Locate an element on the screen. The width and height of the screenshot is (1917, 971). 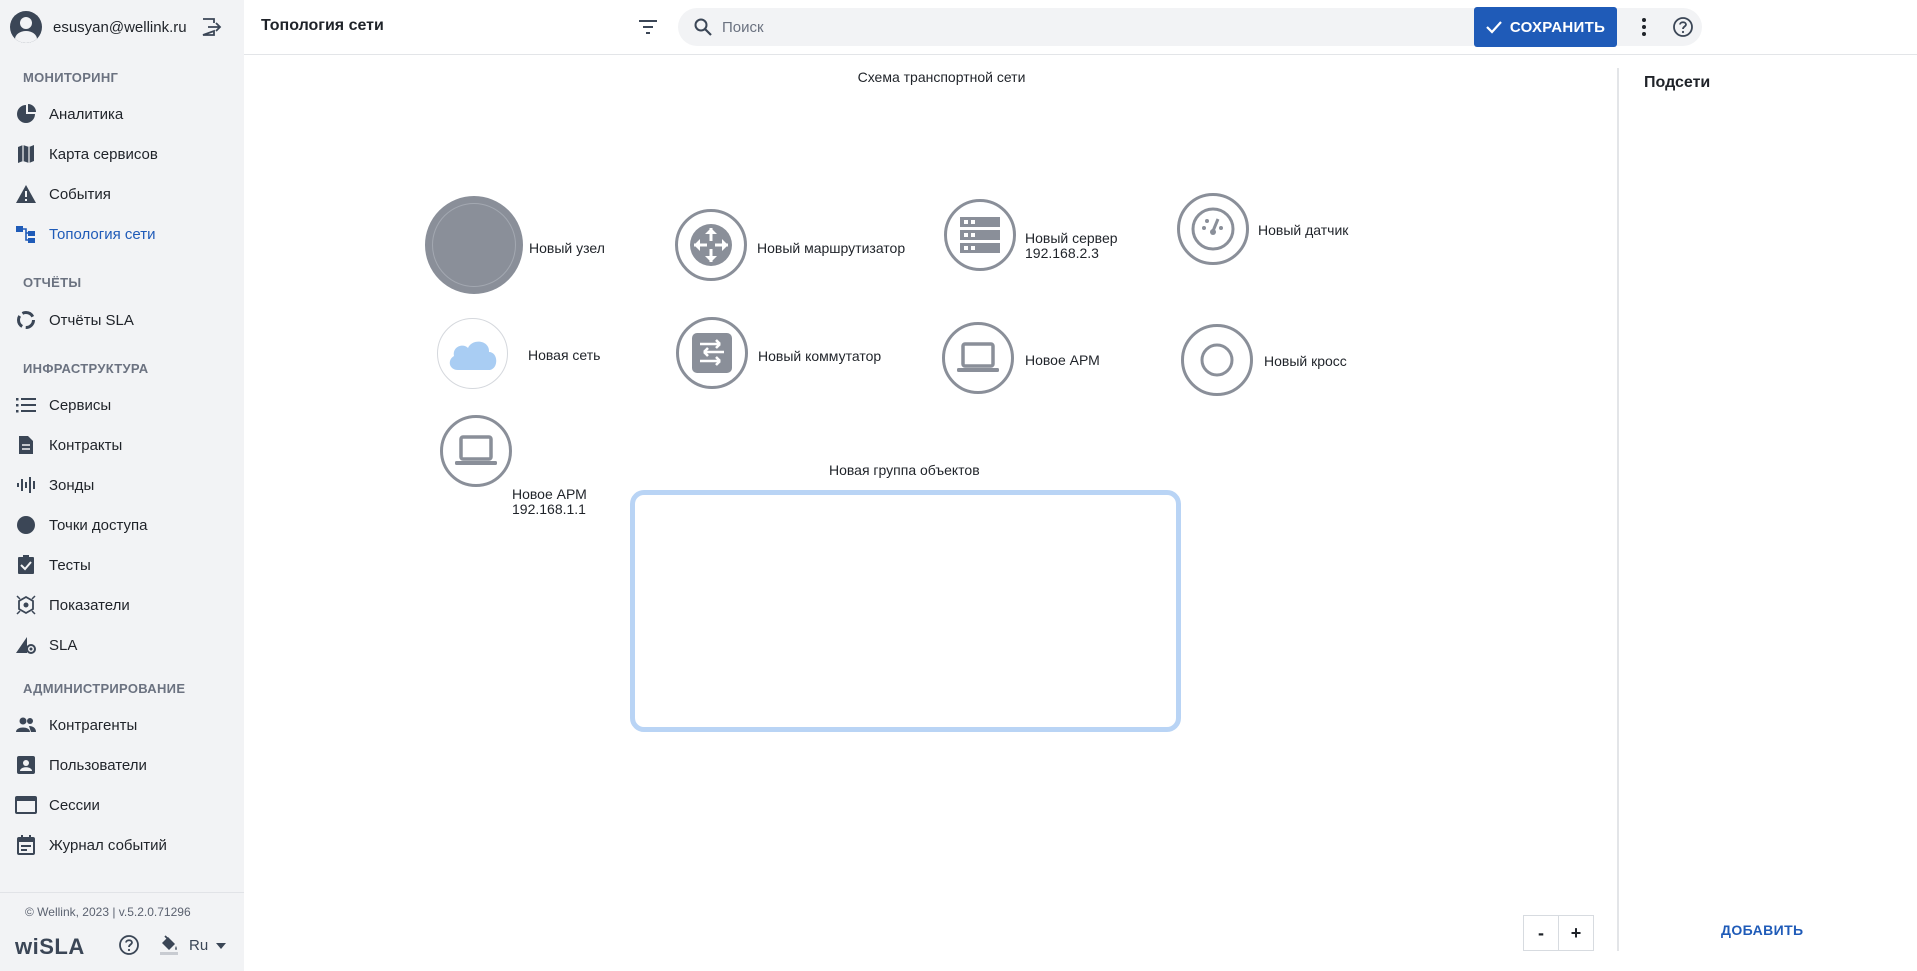
subnets-panel: Подсети ДОБАВИТЬ is located at coordinates (1767, 509).